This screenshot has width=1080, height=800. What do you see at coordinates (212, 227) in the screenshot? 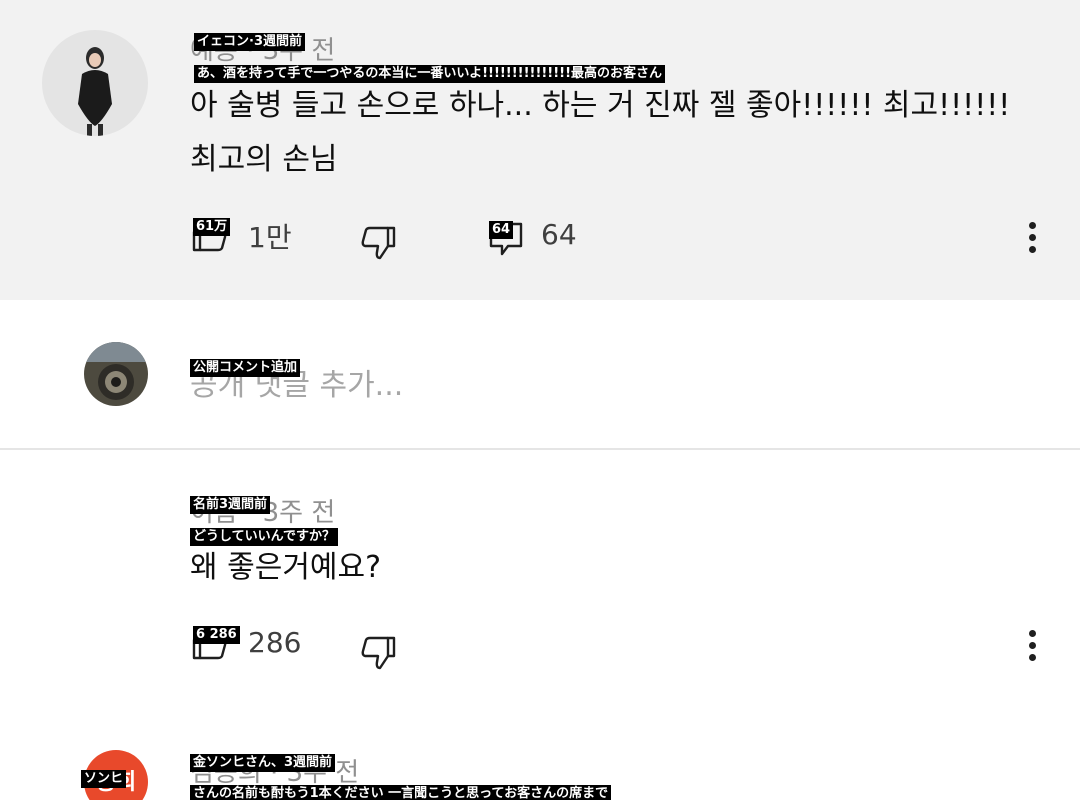
I see `likes-translation: 61万` at bounding box center [212, 227].